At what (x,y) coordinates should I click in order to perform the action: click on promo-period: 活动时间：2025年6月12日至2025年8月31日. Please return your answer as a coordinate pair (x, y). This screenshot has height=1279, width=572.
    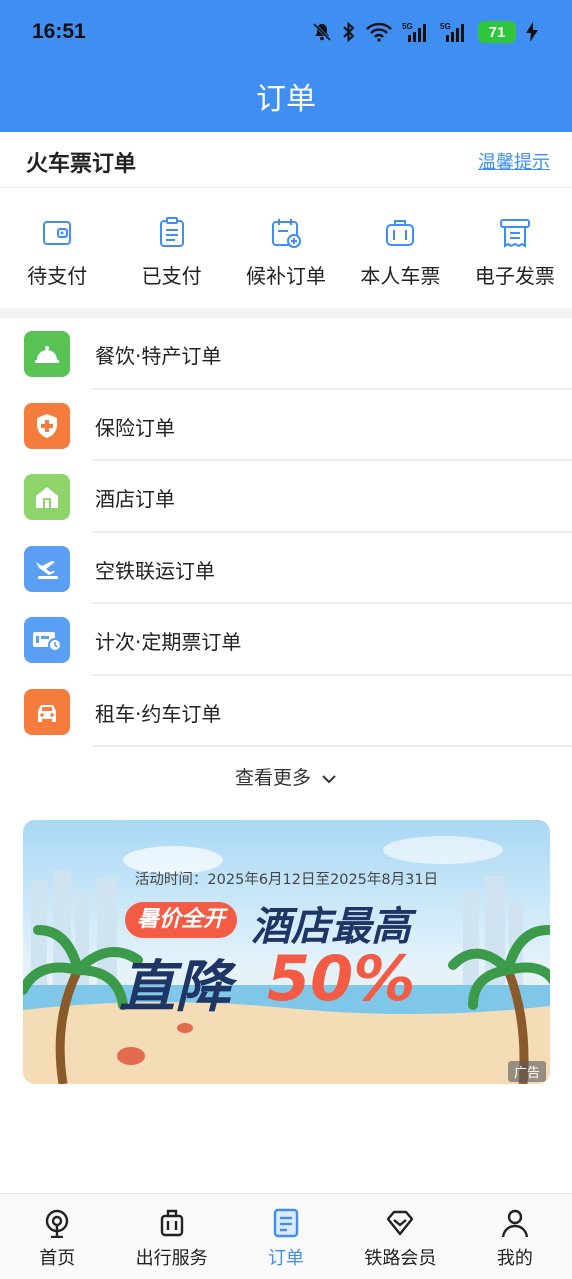
    Looking at the image, I should click on (286, 880).